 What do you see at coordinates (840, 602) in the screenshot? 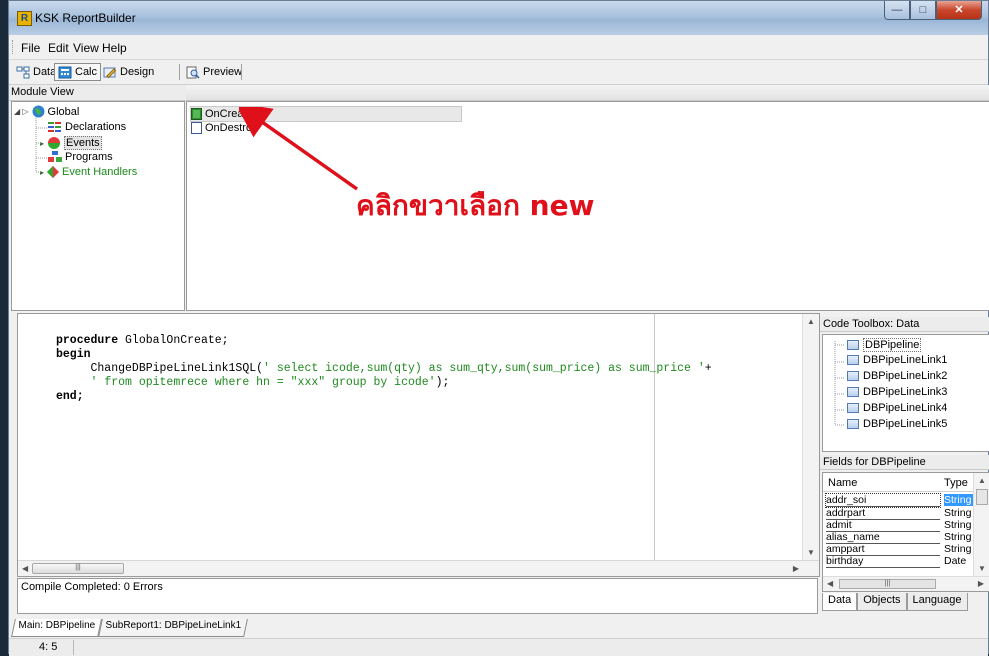
I see `tab-data: Data` at bounding box center [840, 602].